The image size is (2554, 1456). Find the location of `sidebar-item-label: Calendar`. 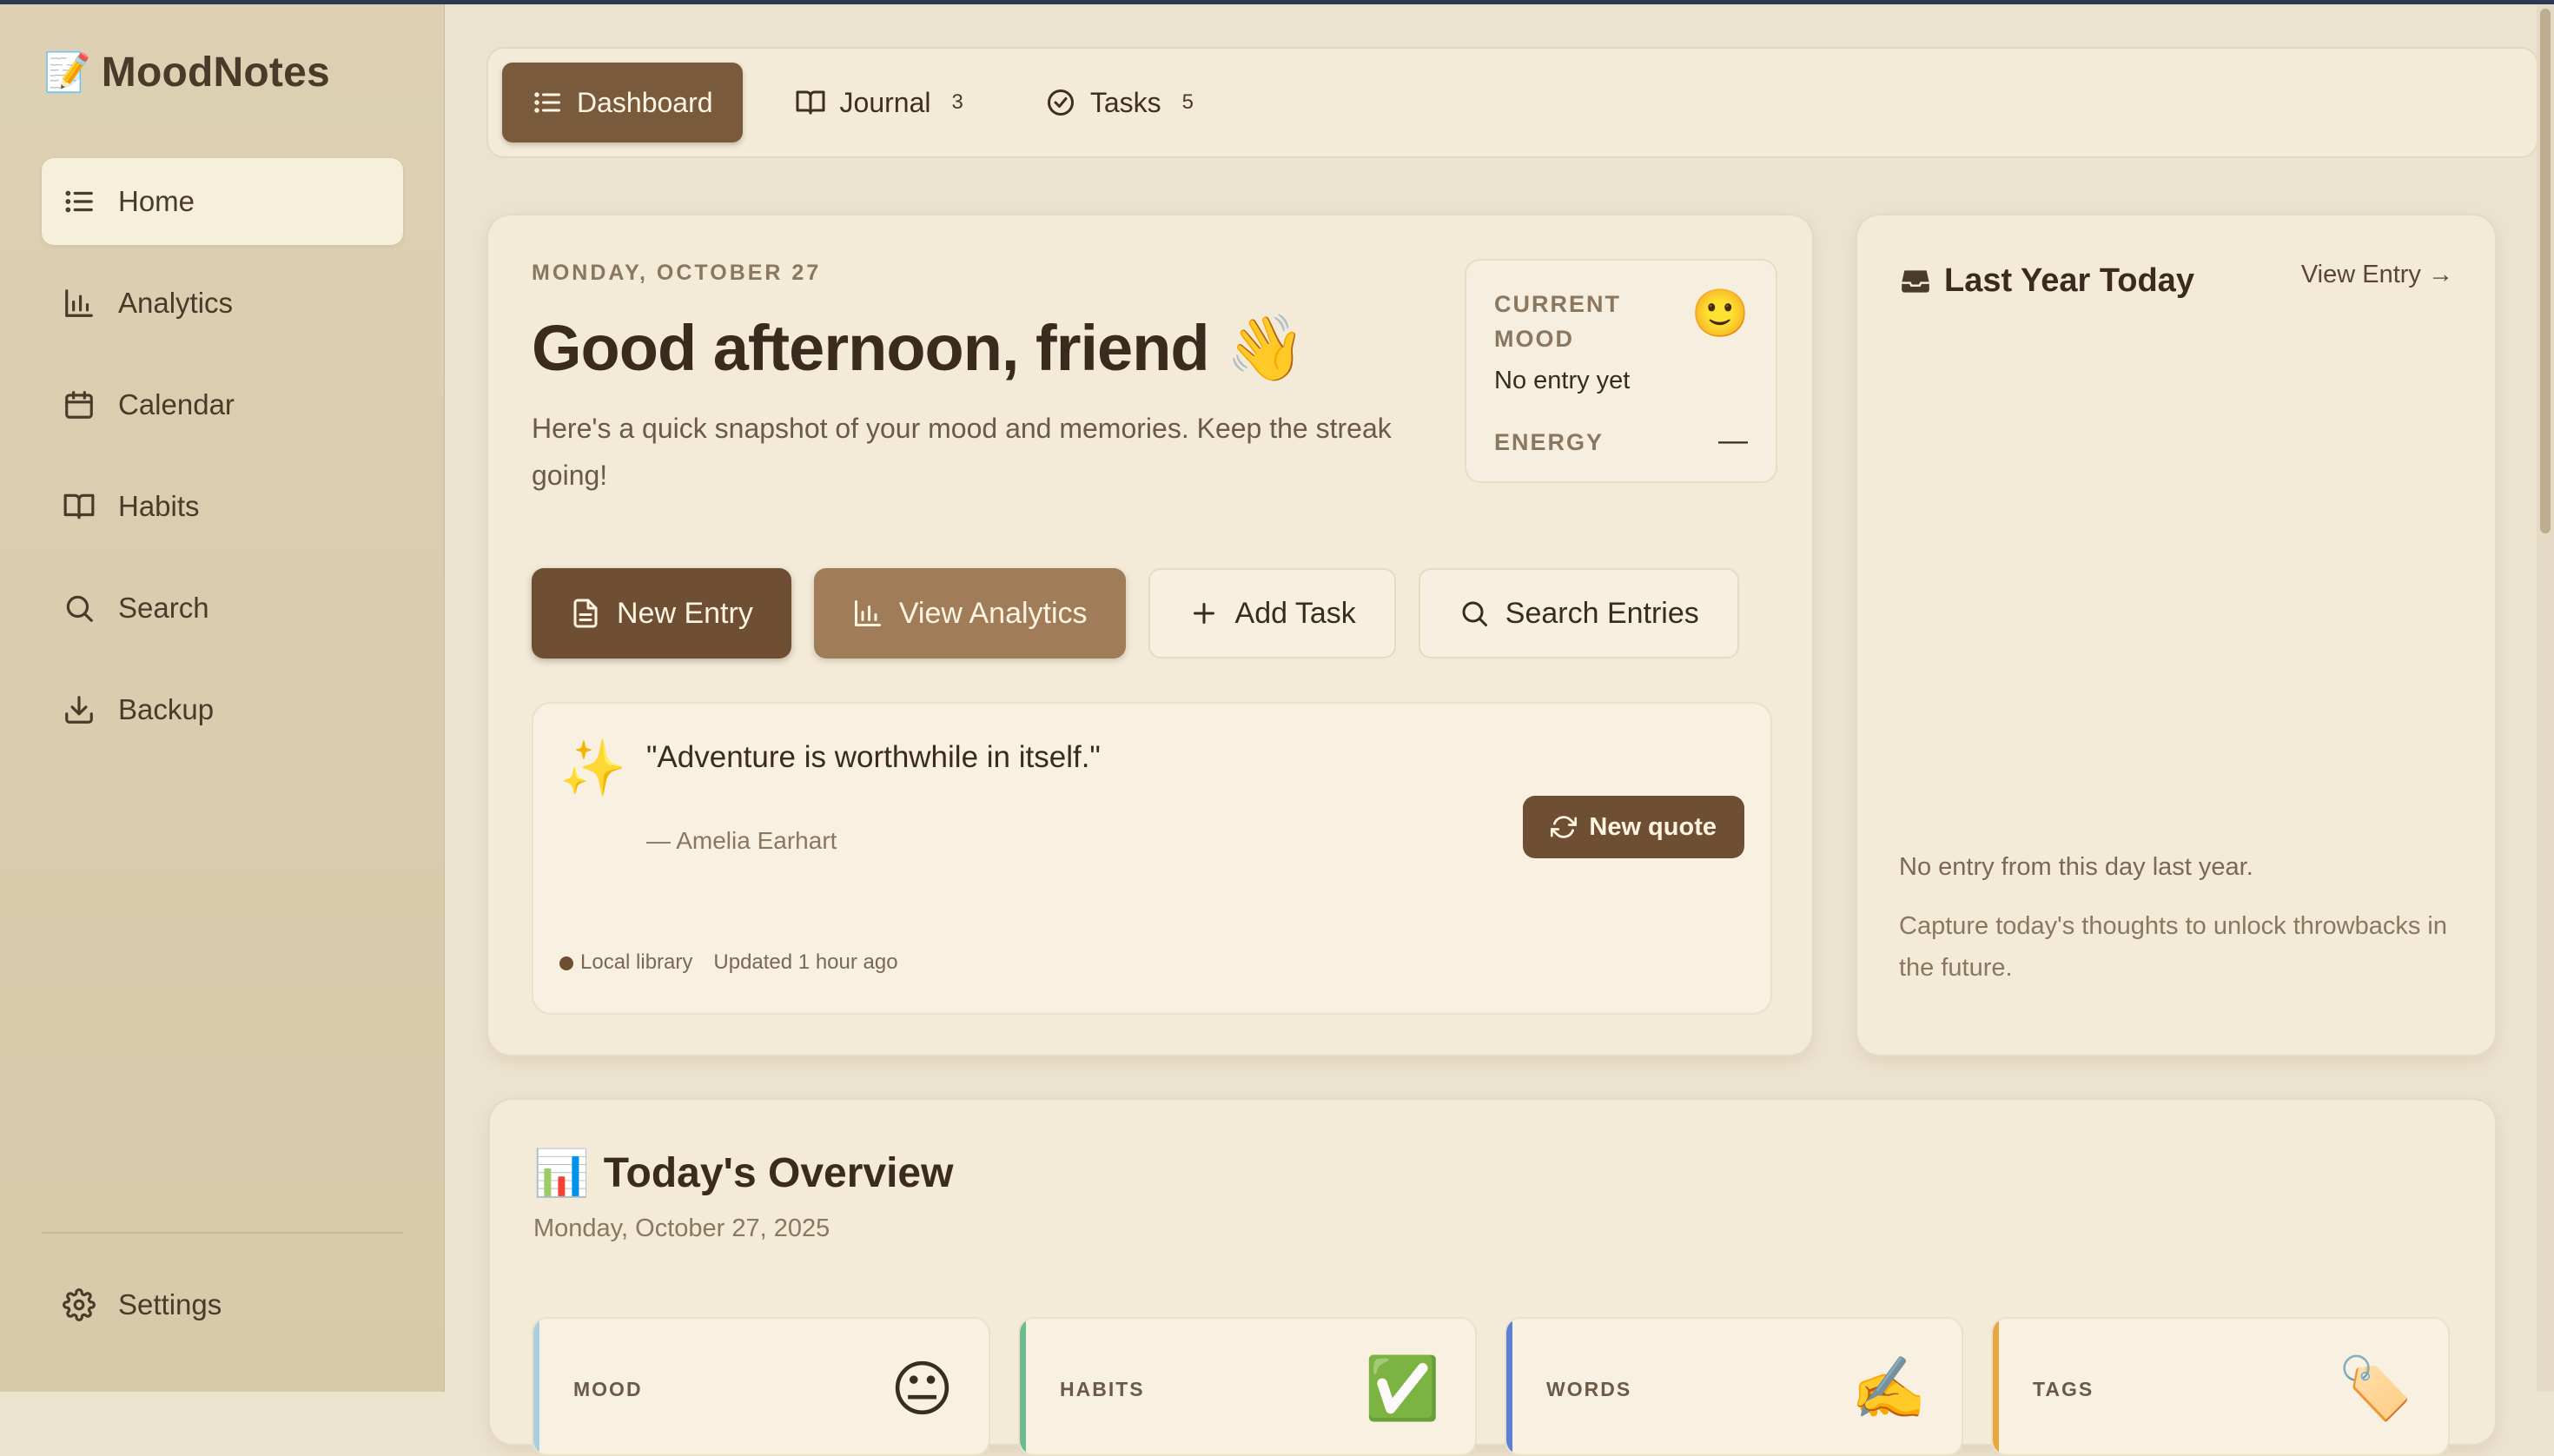

sidebar-item-label: Calendar is located at coordinates (176, 404).